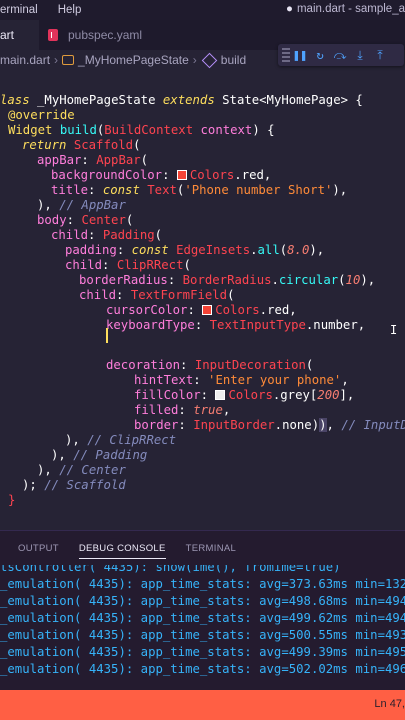 The width and height of the screenshot is (405, 720). Describe the element at coordinates (53, 35) in the screenshot. I see `yaml-file-icon` at that location.